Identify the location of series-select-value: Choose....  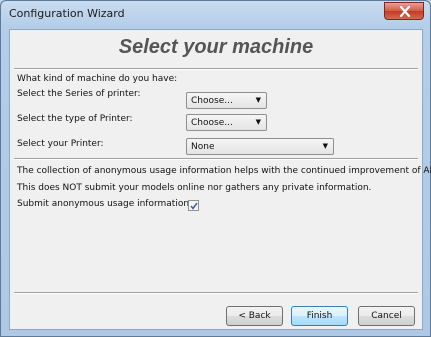
(212, 101).